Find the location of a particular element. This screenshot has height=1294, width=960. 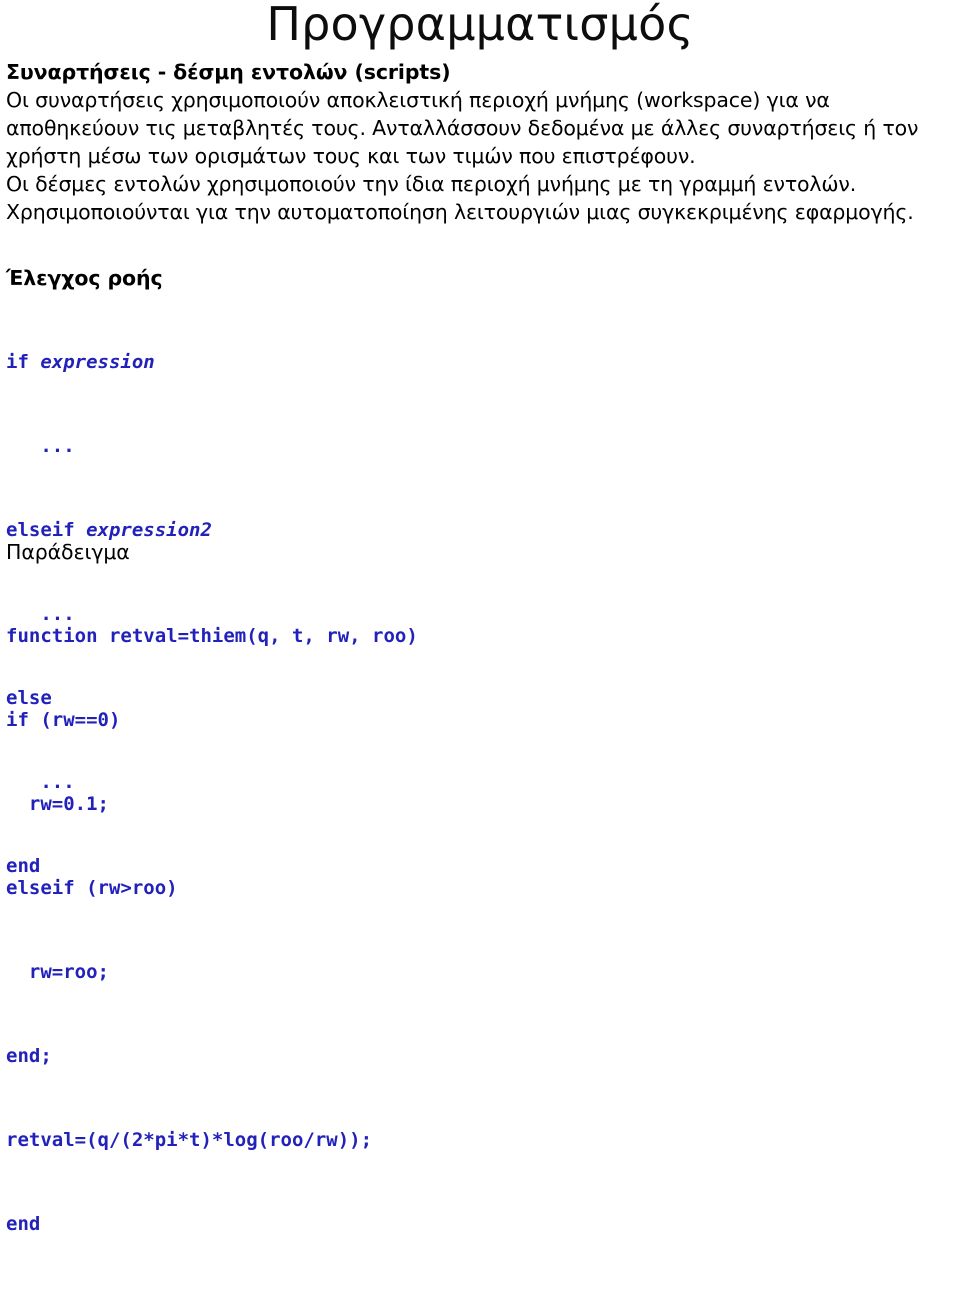

code-line: if (rw==0) is located at coordinates (63, 720).